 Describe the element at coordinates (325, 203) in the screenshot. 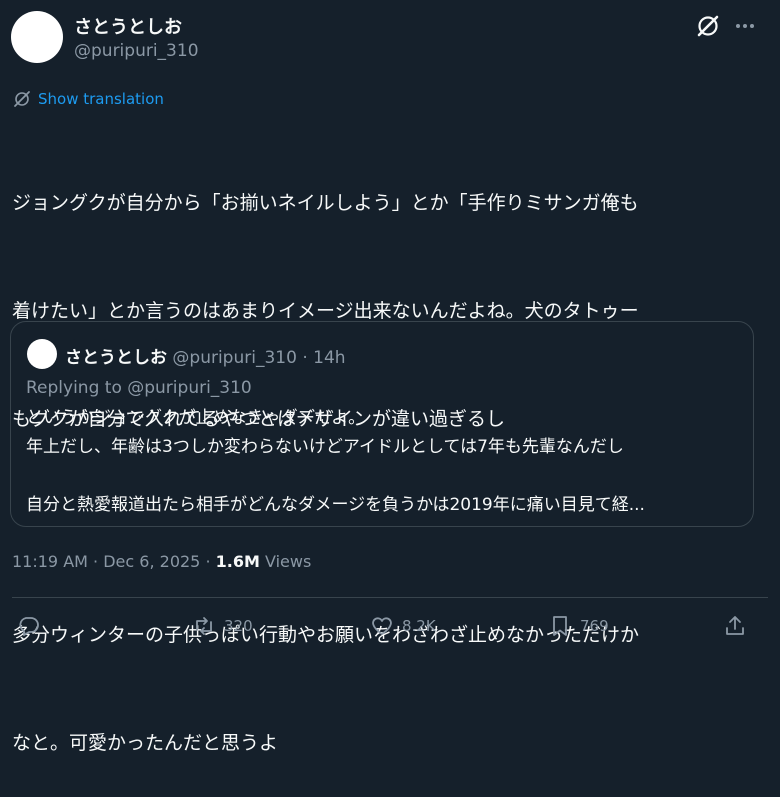

I see `tweet-line: ジョングクが自分から「お揃いネイルしよう」とか「手作りミサンガ俺も` at that location.